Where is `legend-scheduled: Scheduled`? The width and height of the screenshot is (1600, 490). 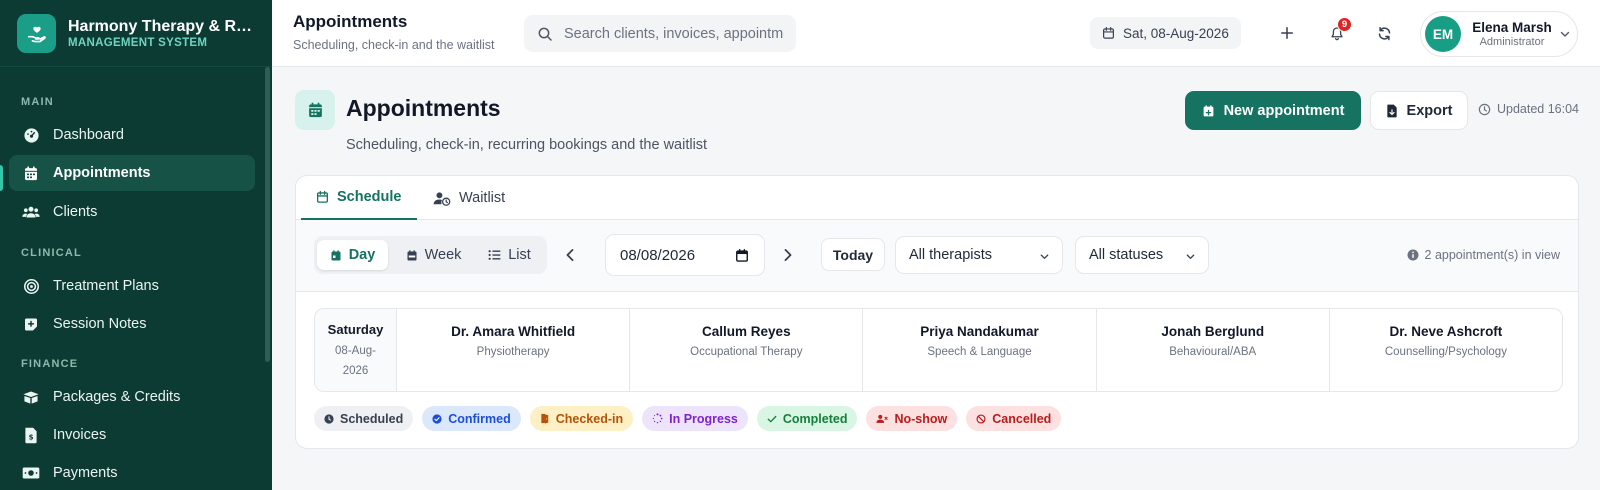
legend-scheduled: Scheduled is located at coordinates (364, 418).